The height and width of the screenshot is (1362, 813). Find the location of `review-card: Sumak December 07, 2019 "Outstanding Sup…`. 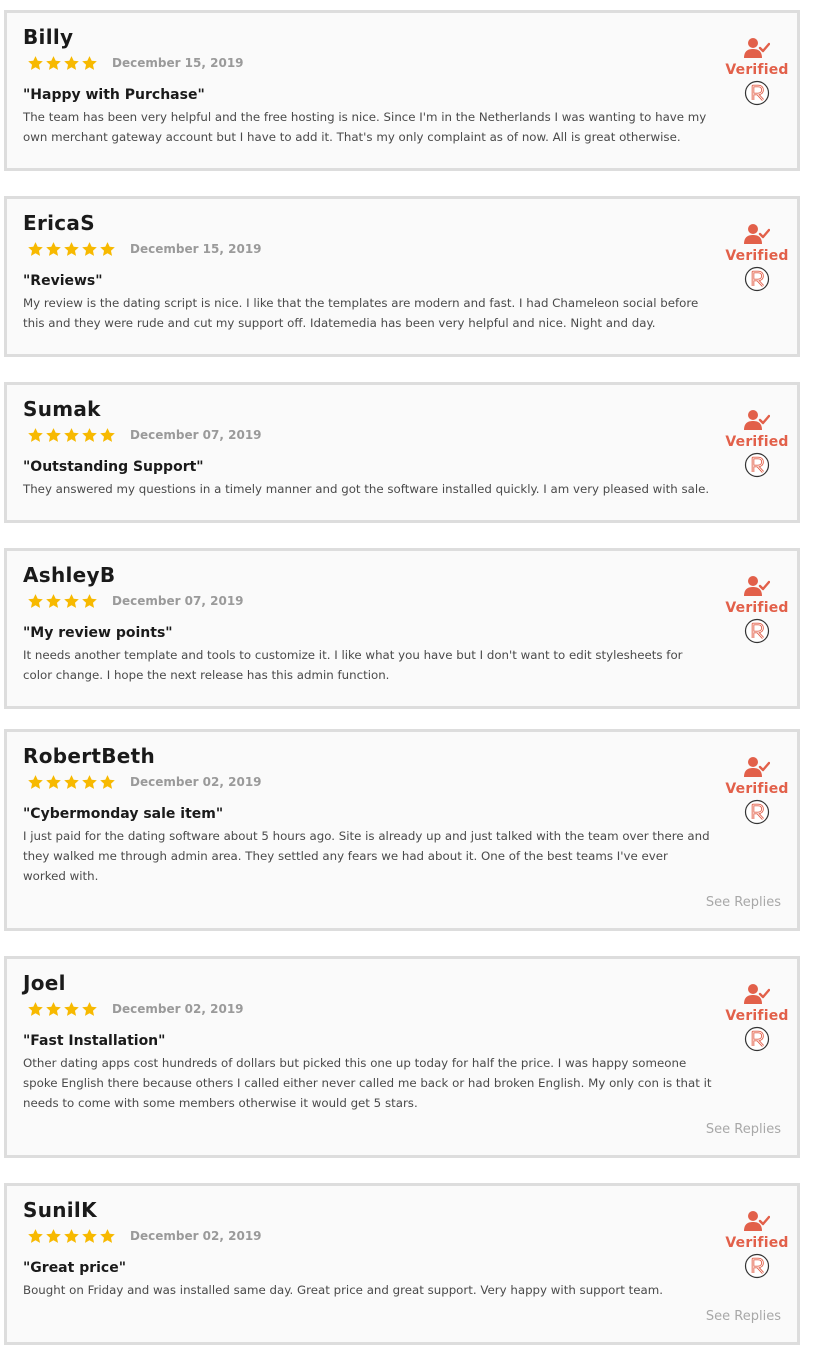

review-card: Sumak December 07, 2019 "Outstanding Sup… is located at coordinates (402, 452).